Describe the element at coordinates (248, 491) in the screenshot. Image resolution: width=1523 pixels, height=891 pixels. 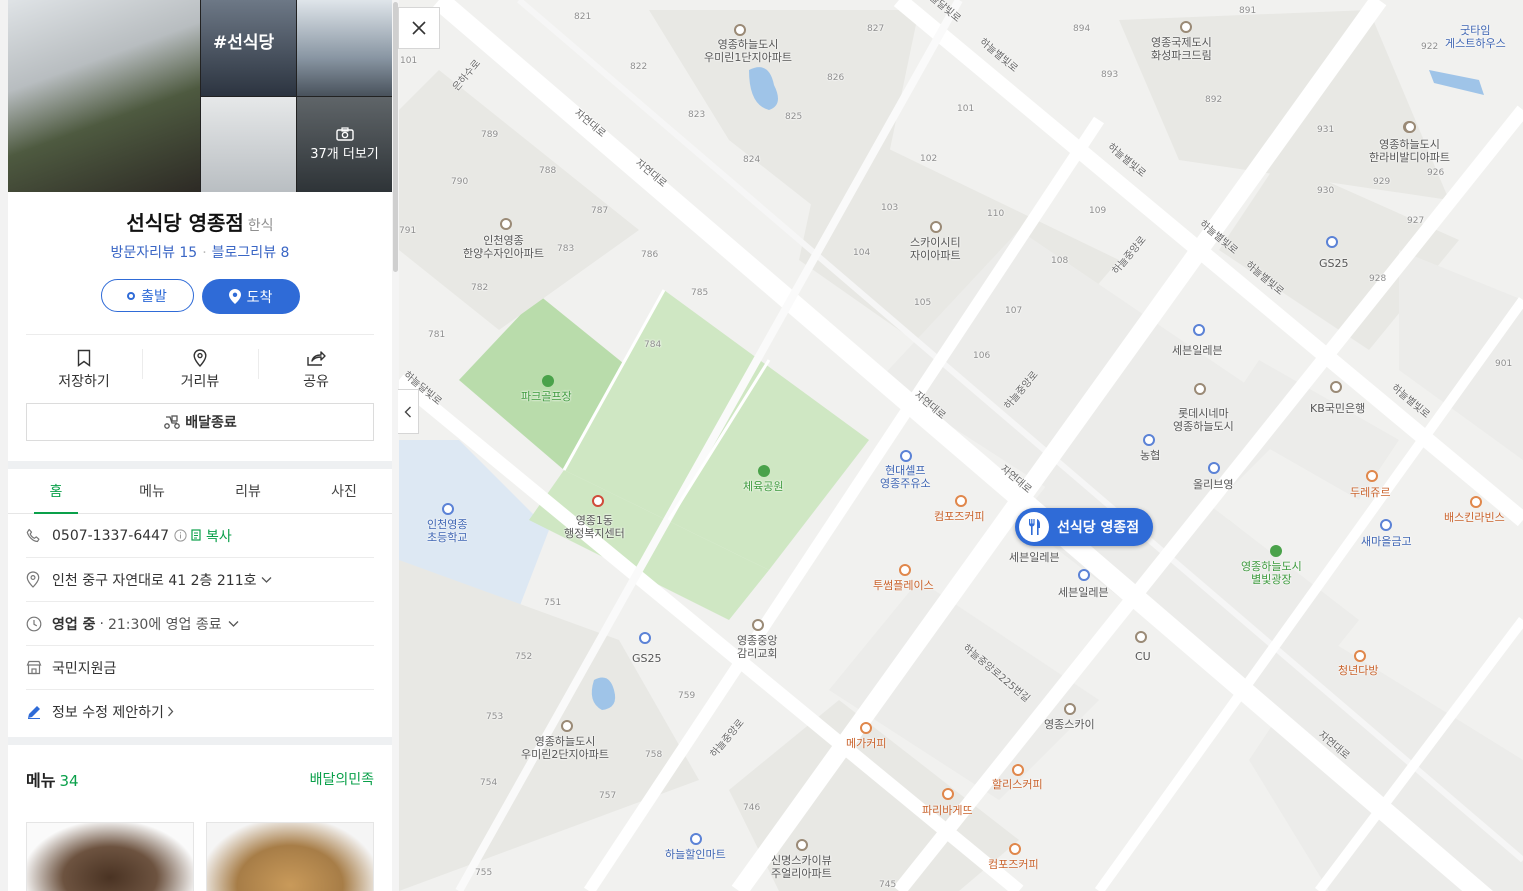
I see `tab-review: 리뷰` at that location.